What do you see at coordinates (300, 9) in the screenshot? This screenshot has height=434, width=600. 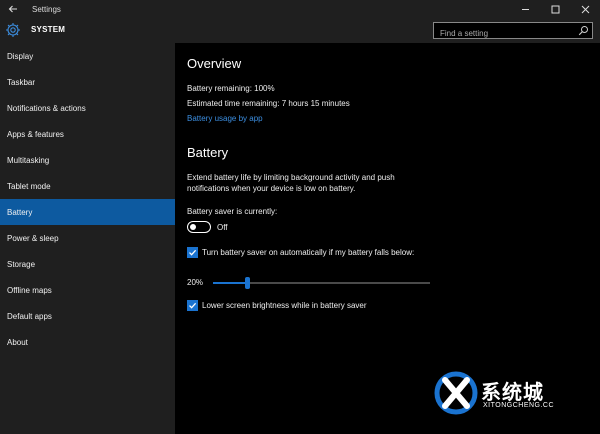 I see `title-bar: Settings` at bounding box center [300, 9].